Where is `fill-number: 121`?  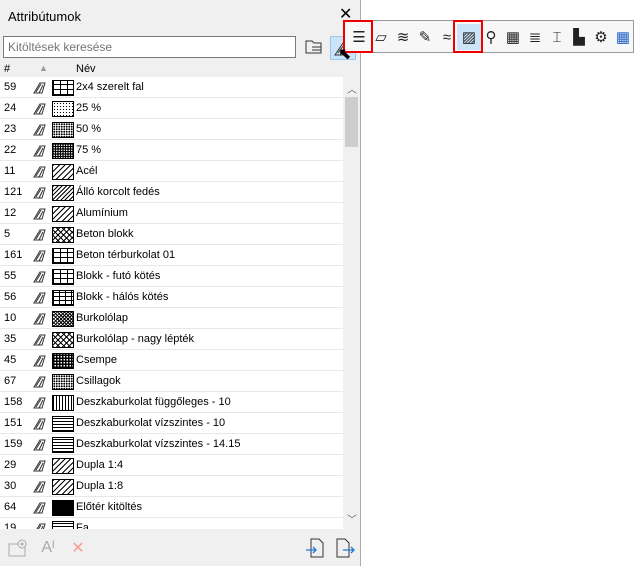 fill-number: 121 is located at coordinates (13, 192).